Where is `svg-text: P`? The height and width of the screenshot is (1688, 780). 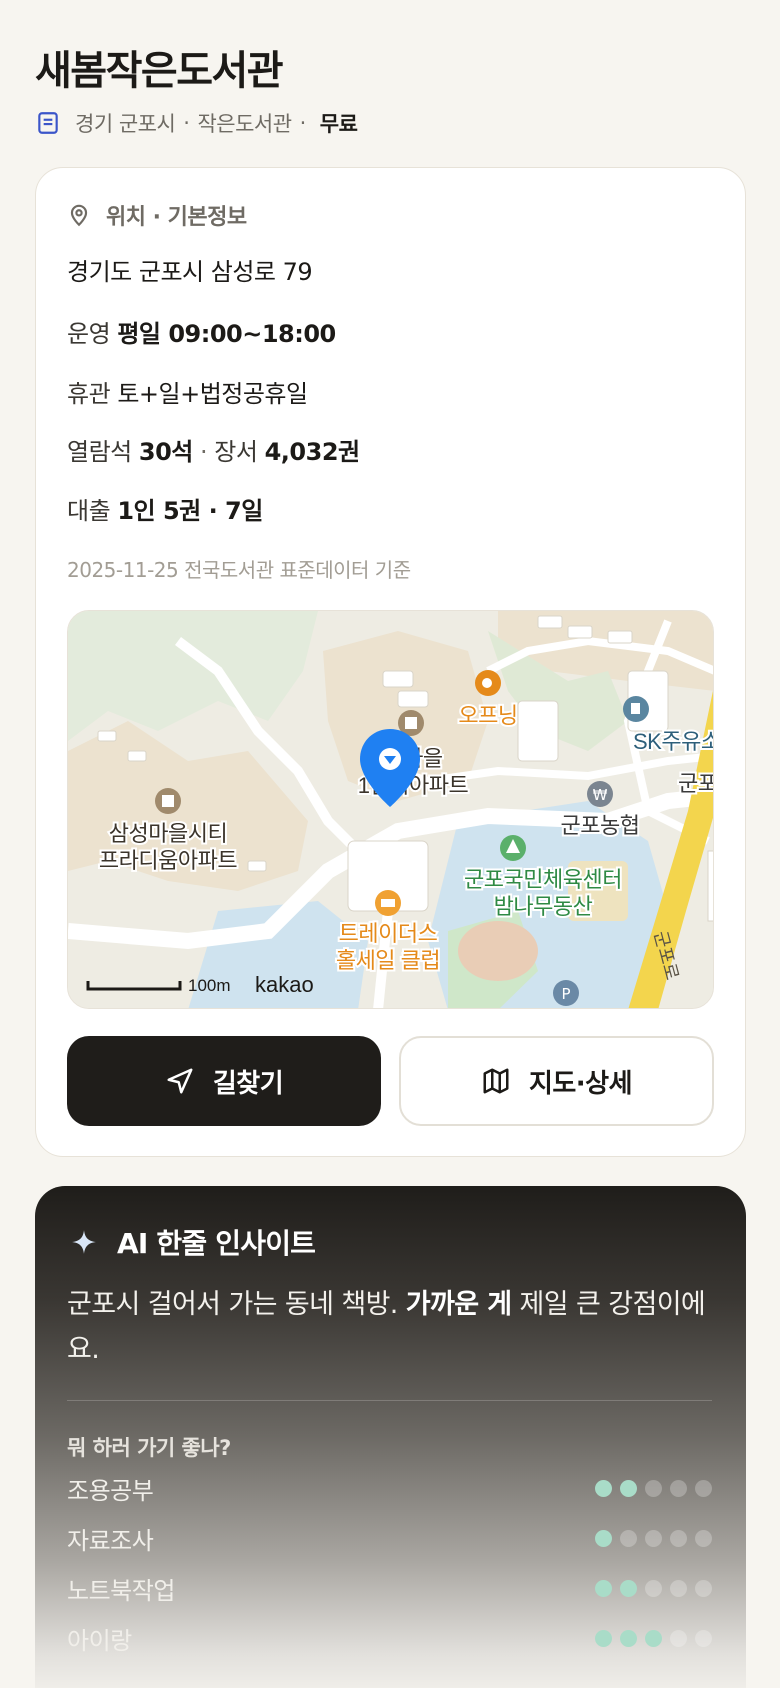 svg-text: P is located at coordinates (565, 994).